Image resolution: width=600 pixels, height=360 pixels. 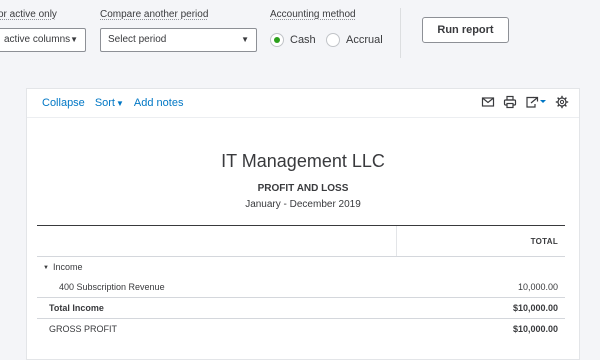 What do you see at coordinates (333, 40) in the screenshot?
I see `radio-unselected-icon` at bounding box center [333, 40].